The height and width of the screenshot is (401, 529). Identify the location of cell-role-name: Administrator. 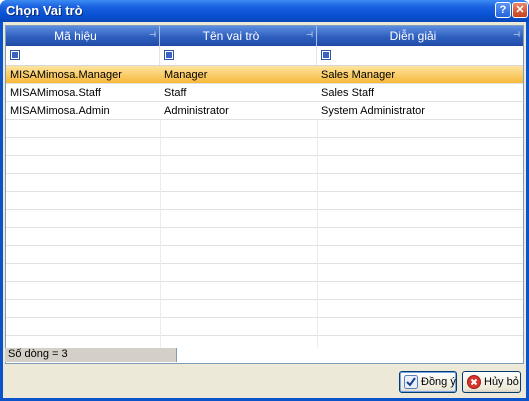
(196, 111).